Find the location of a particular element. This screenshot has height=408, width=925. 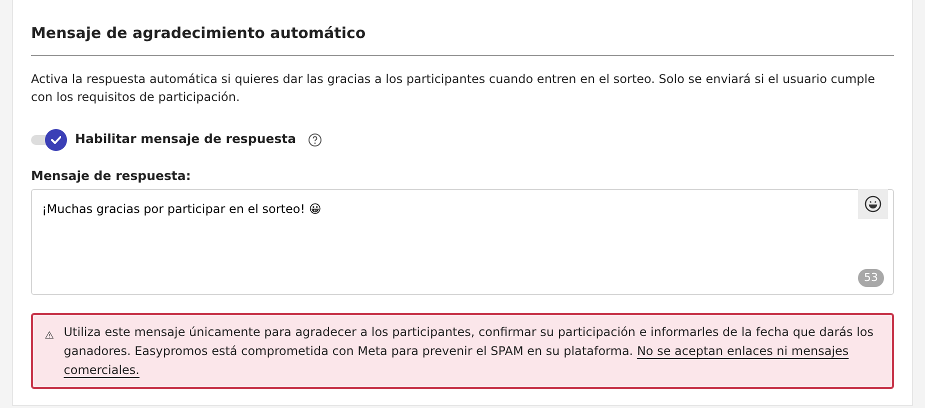

toggle-switch is located at coordinates (49, 139).